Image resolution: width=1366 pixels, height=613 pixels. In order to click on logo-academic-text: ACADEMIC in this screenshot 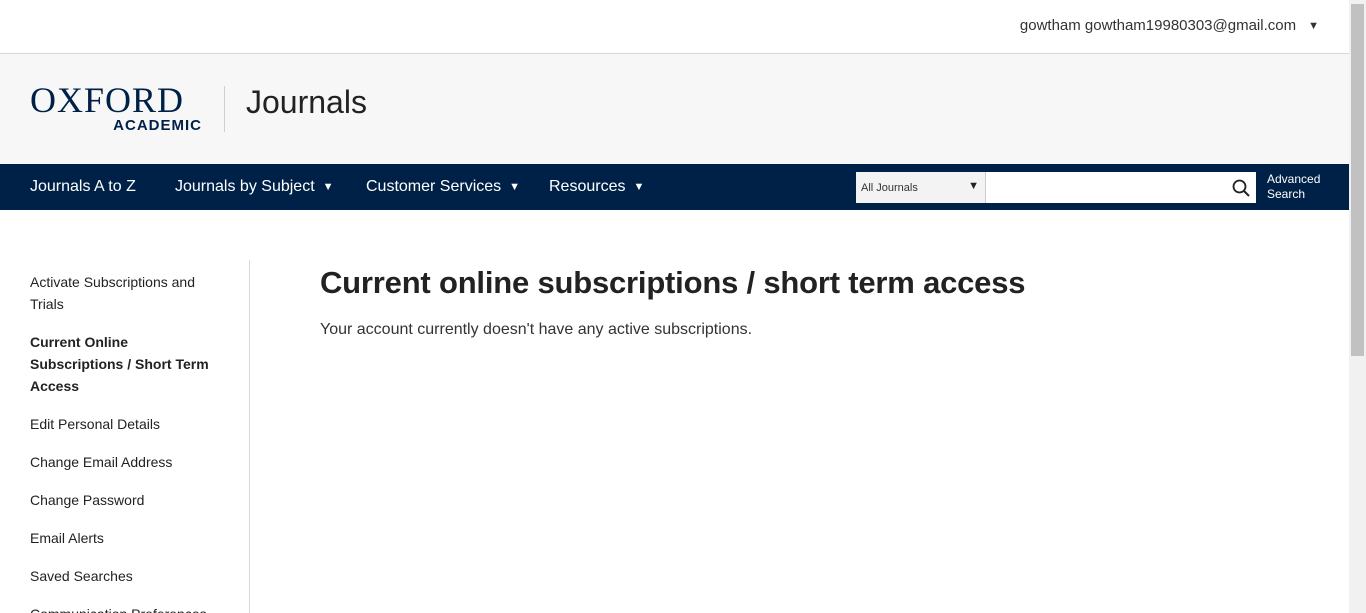, I will do `click(157, 125)`.